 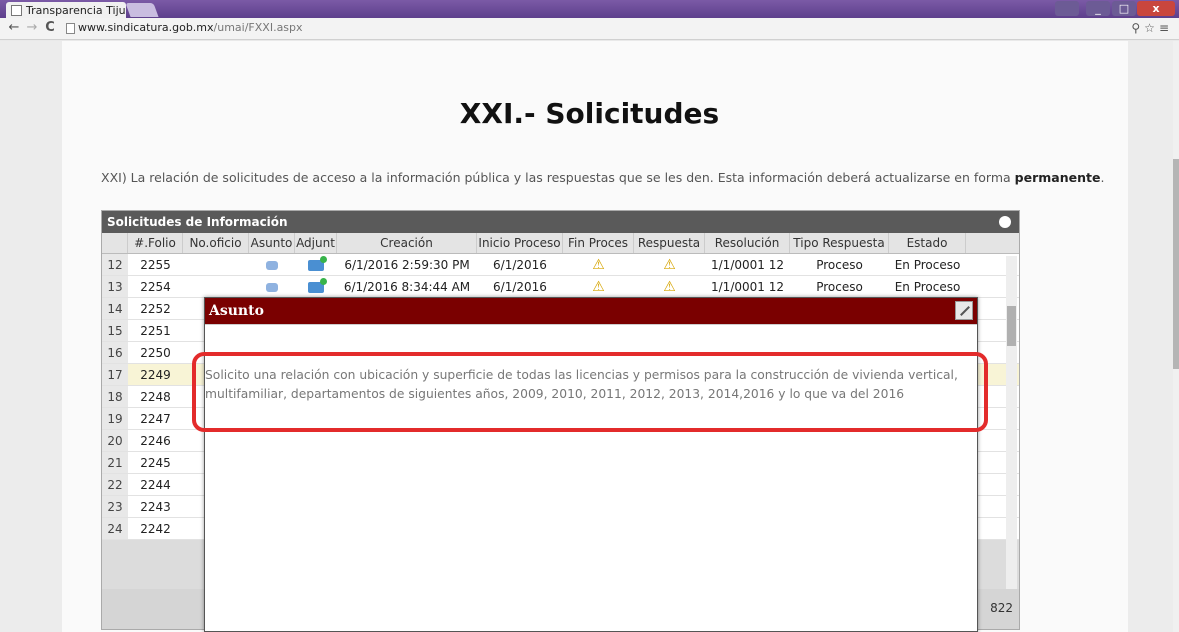 I want to click on cell-folio: 2244, so click(x=155, y=485).